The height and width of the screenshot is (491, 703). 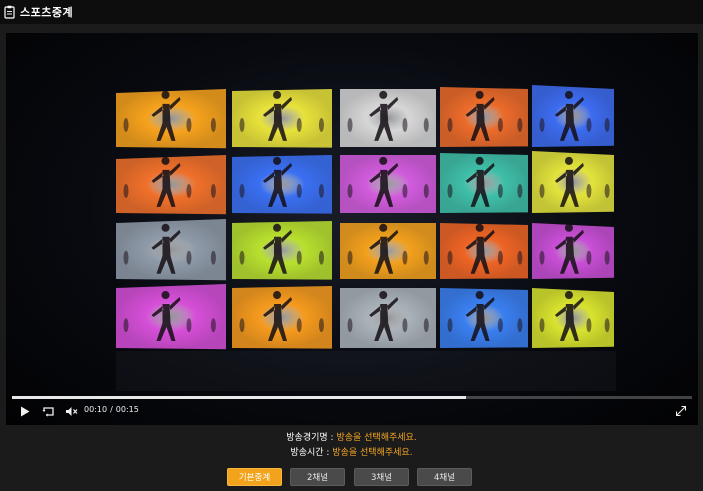 What do you see at coordinates (9, 12) in the screenshot?
I see `clipboard-icon` at bounding box center [9, 12].